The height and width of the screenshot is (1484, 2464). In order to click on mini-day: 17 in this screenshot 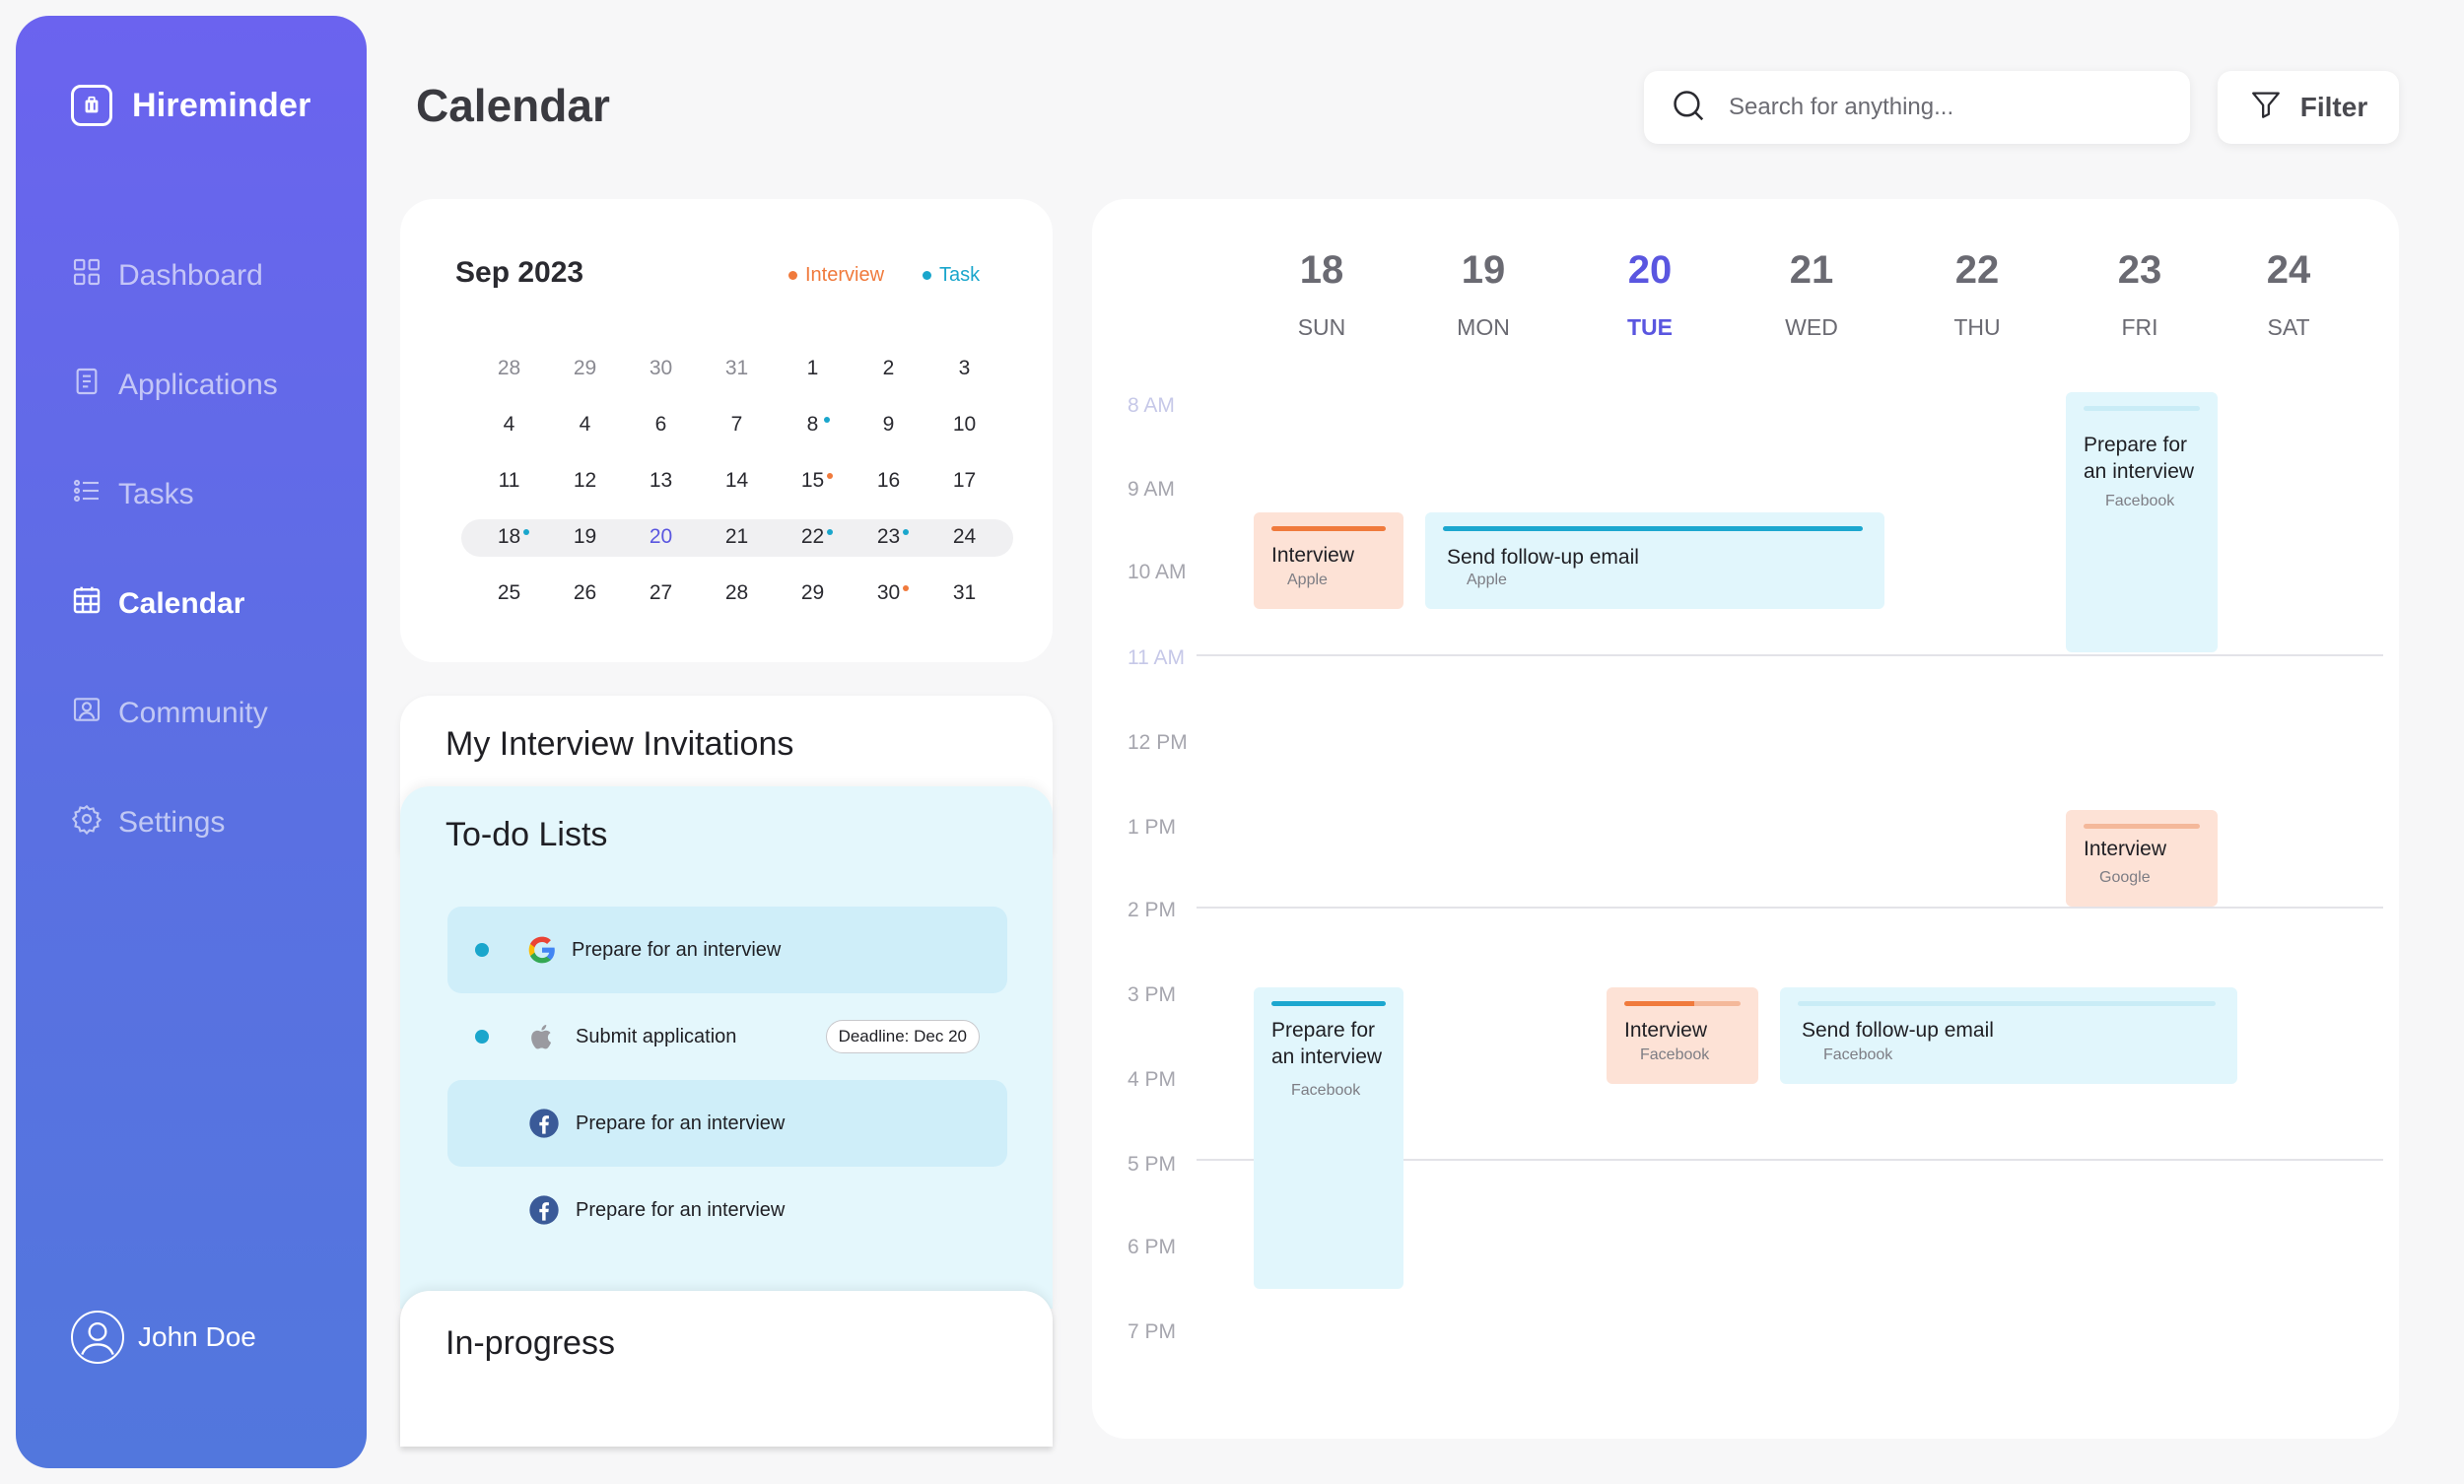, I will do `click(964, 489)`.